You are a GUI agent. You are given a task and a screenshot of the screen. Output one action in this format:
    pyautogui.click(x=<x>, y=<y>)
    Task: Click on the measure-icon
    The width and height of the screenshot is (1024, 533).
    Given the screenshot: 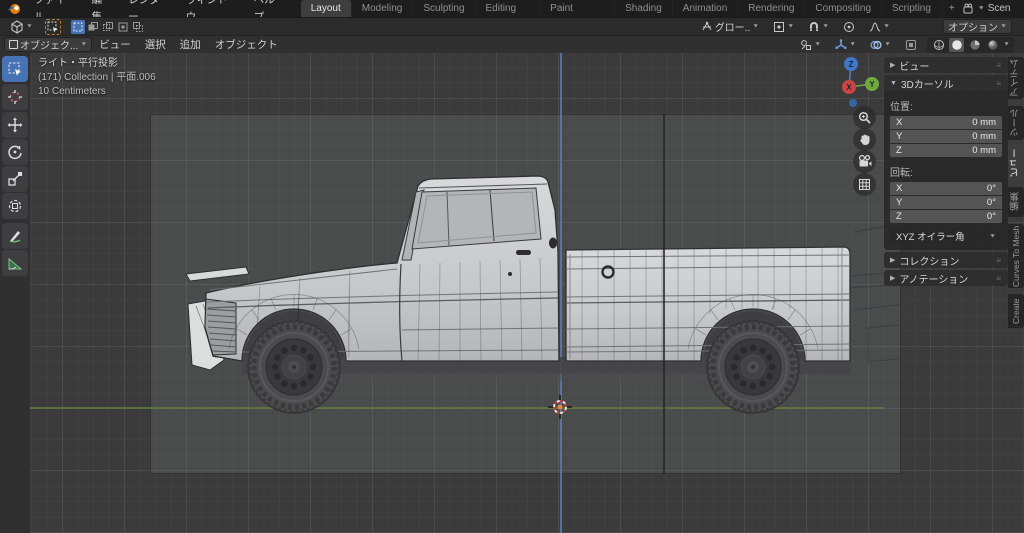 What is the action you would take?
    pyautogui.click(x=15, y=263)
    